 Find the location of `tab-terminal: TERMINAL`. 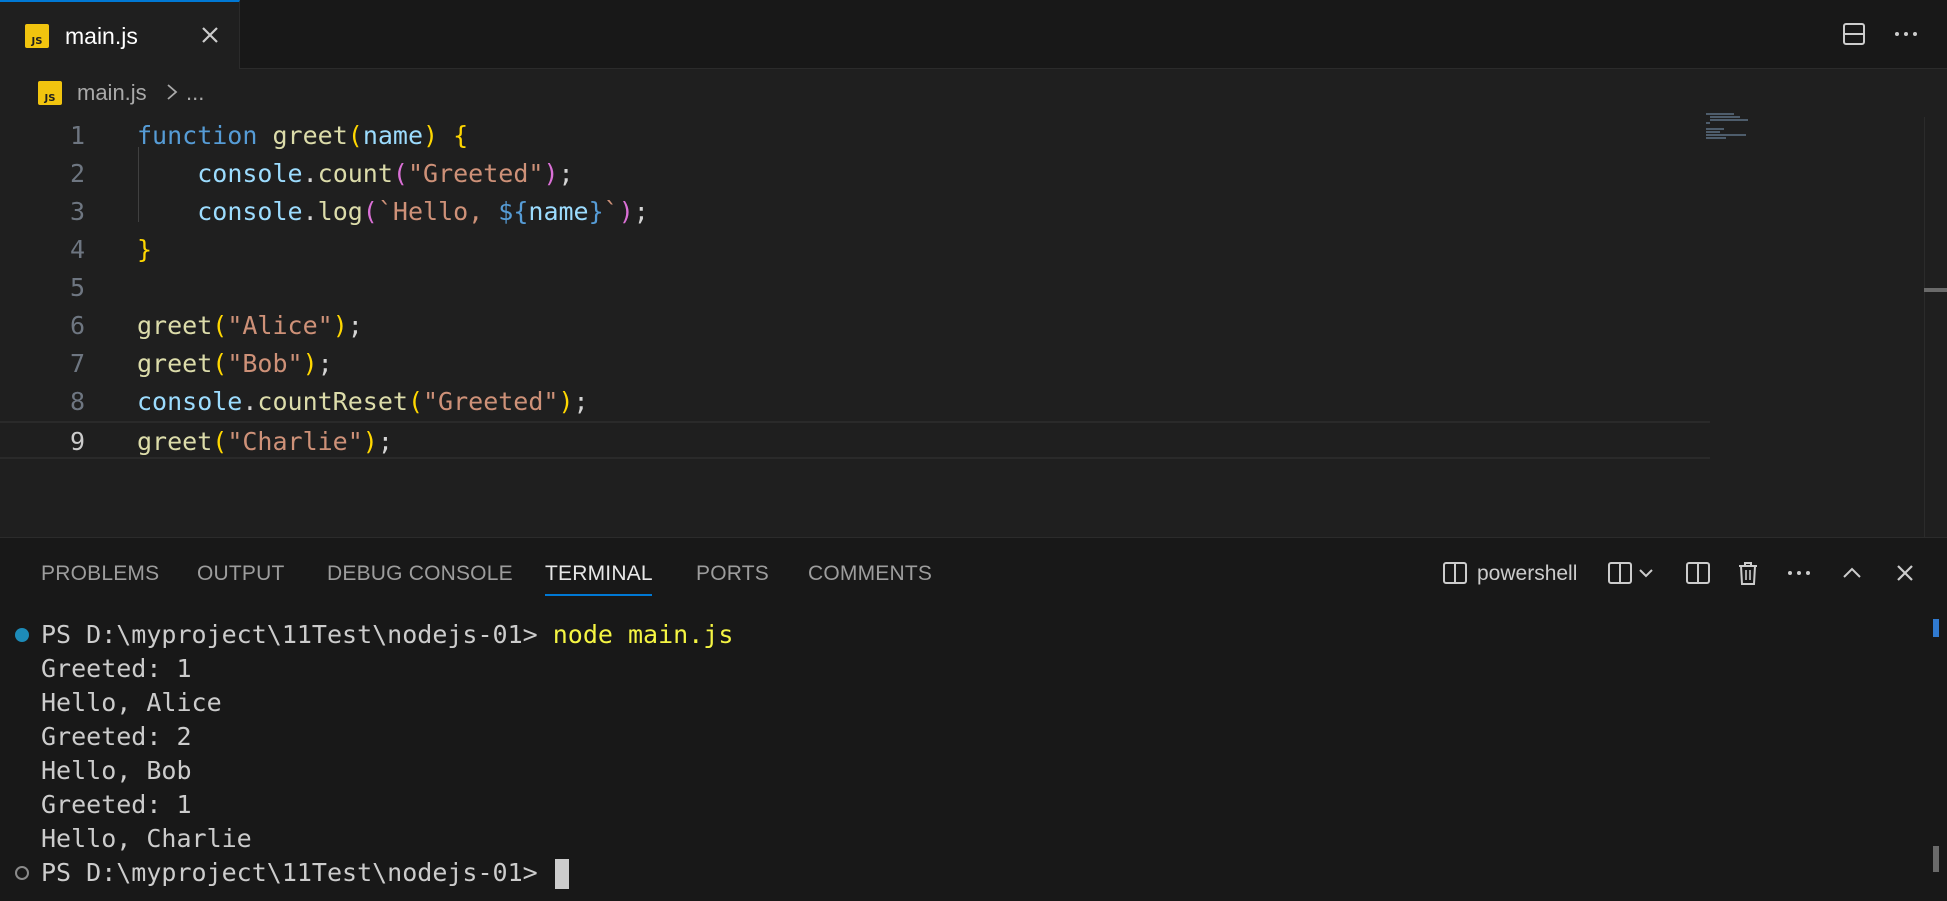

tab-terminal: TERMINAL is located at coordinates (599, 574).